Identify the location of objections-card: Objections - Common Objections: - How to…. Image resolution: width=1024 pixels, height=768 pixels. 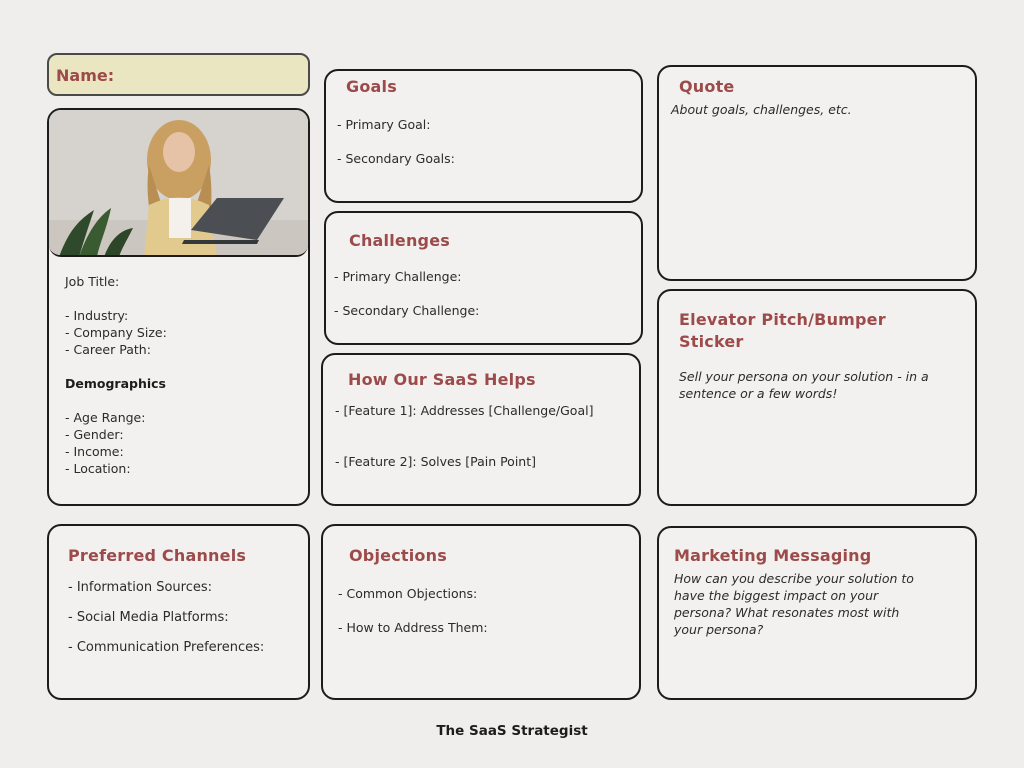
(481, 612).